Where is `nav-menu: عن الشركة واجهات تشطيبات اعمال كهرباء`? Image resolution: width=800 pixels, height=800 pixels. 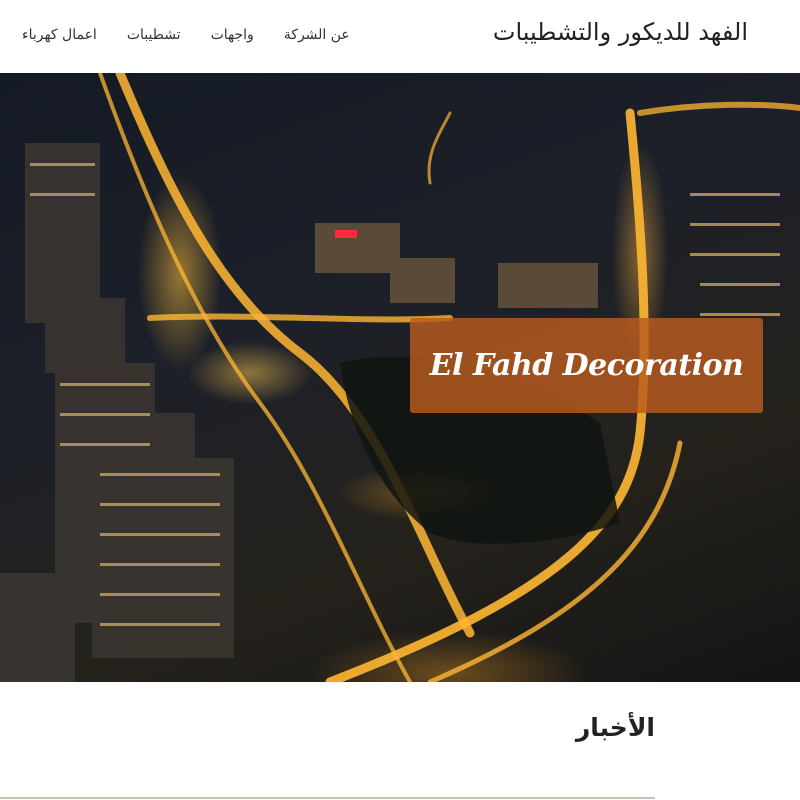
nav-menu: عن الشركة واجهات تشطيبات اعمال كهرباء is located at coordinates (186, 33).